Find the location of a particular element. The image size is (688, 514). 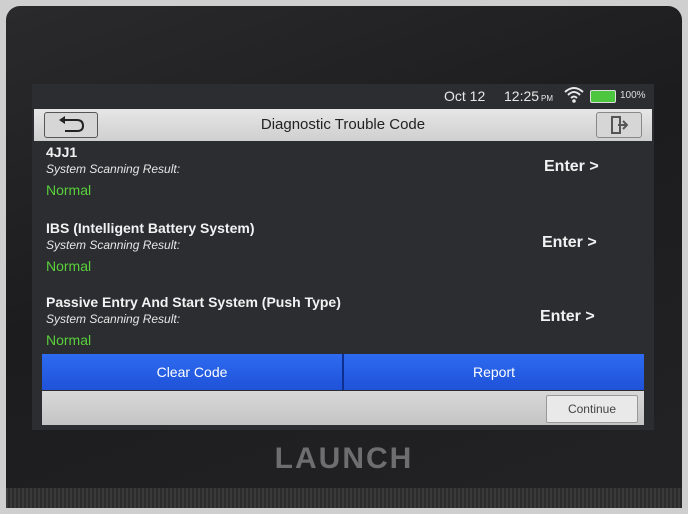

status-date: Oct 12 is located at coordinates (465, 96).